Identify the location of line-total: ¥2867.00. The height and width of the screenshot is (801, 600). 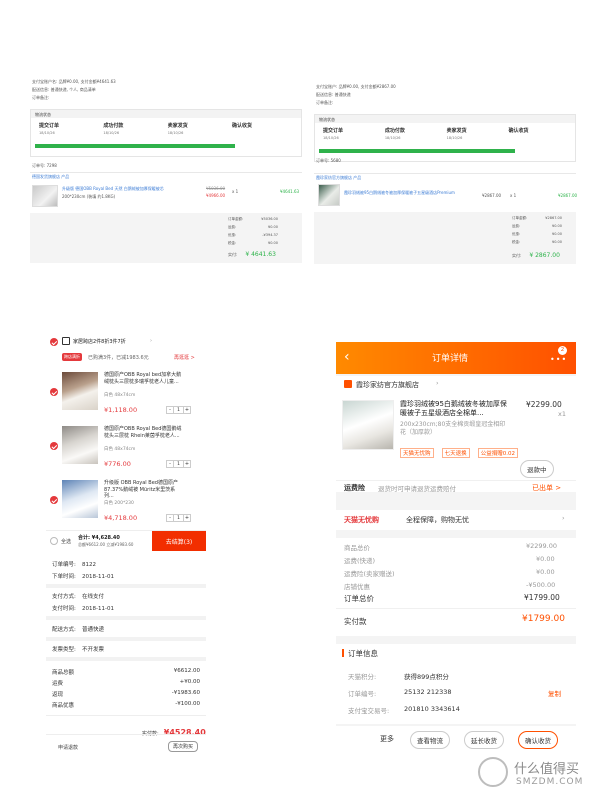
(568, 195).